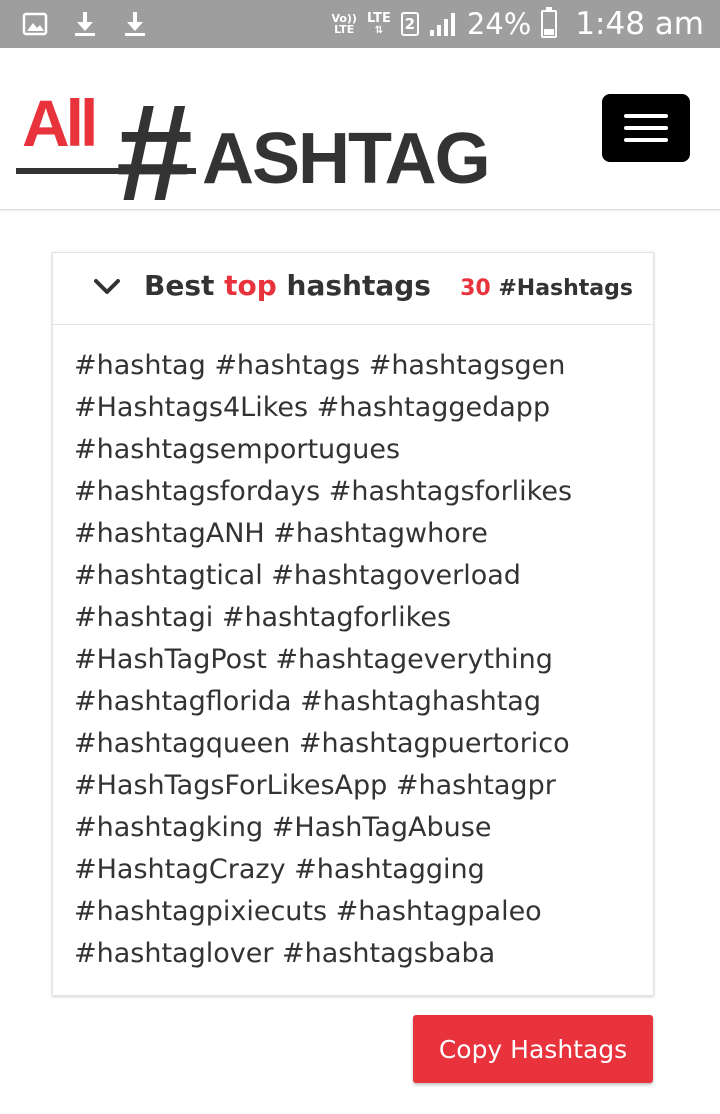 Image resolution: width=720 pixels, height=1114 pixels. Describe the element at coordinates (287, 285) in the screenshot. I see `card-title: Best top hashtags` at that location.